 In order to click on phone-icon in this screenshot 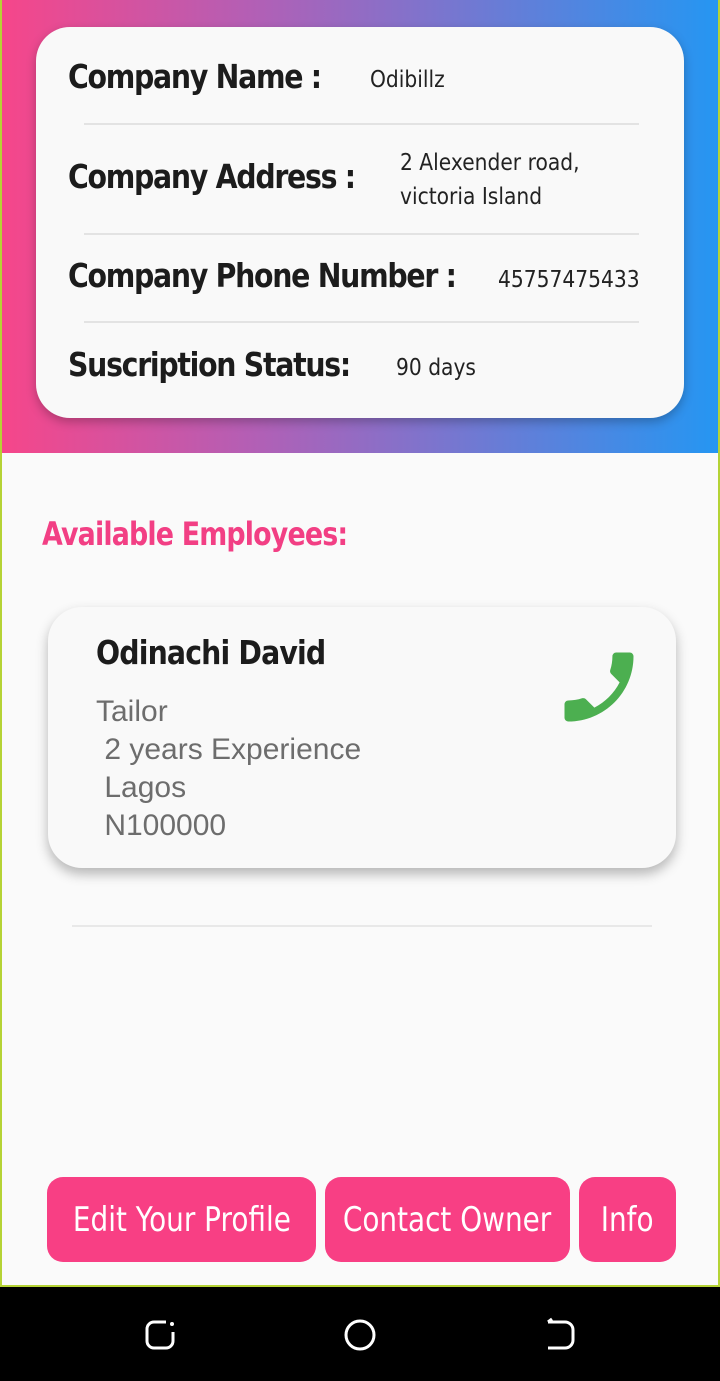, I will do `click(599, 687)`.